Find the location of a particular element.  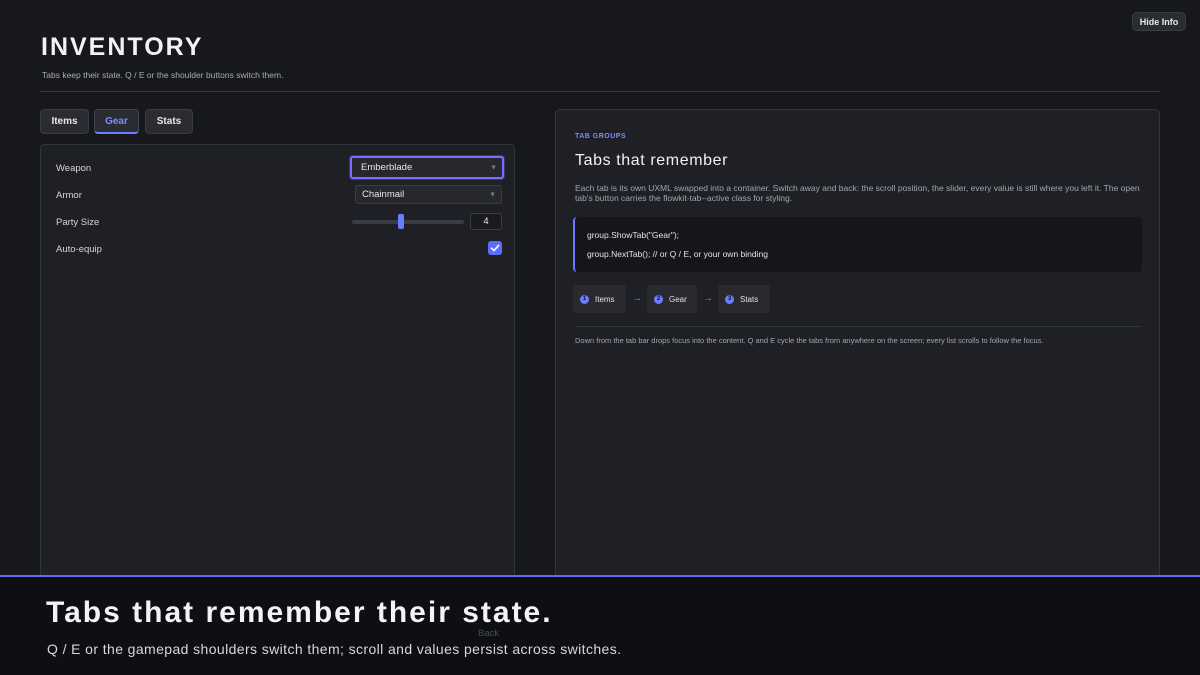

back-button: Back is located at coordinates (492, 635).